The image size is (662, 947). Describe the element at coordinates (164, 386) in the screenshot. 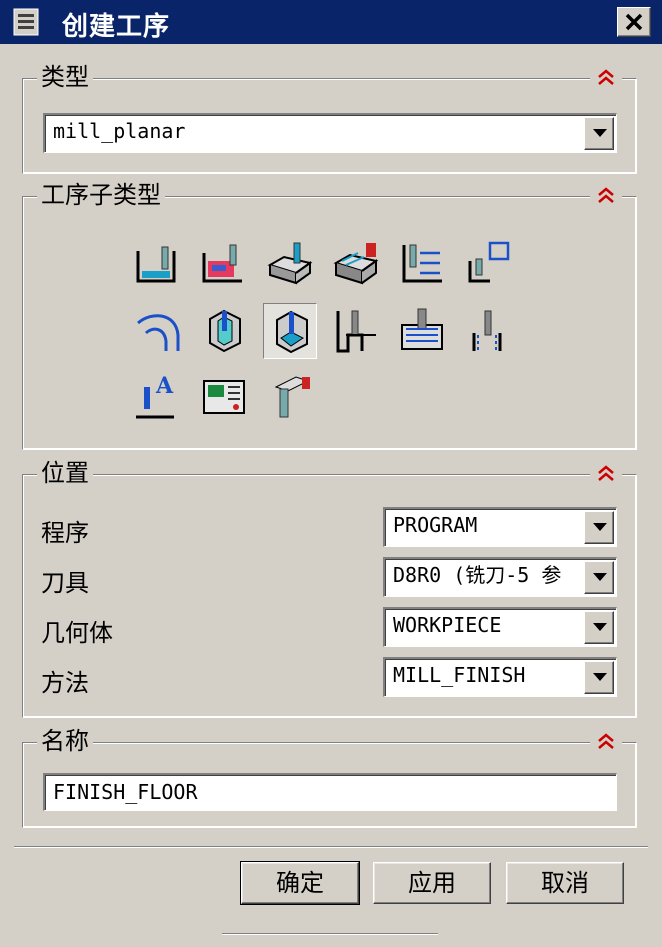

I see `svg-text: A` at that location.